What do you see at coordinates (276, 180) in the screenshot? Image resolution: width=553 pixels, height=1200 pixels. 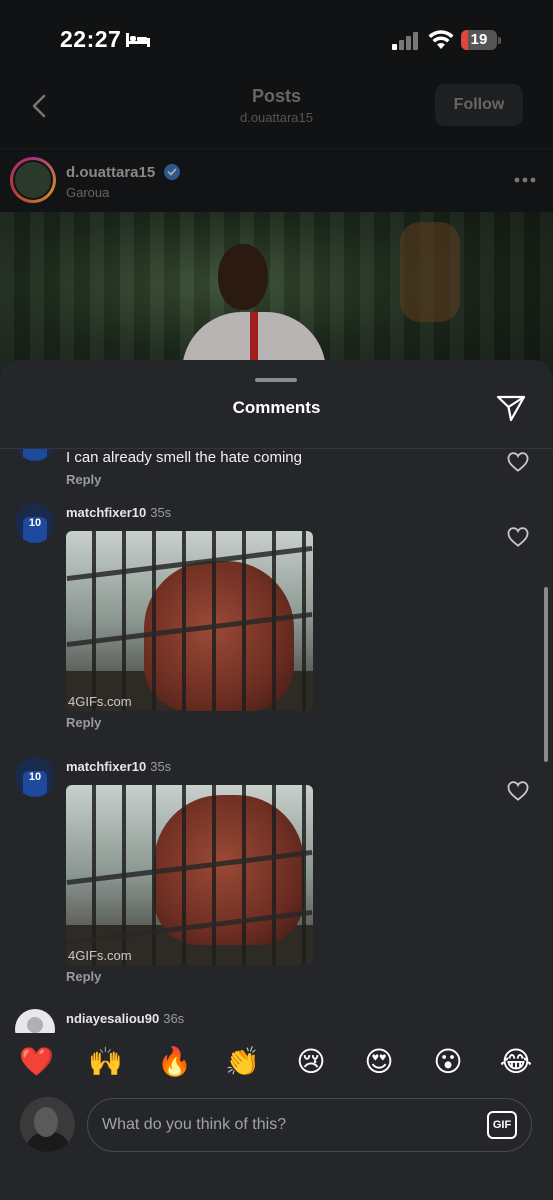 I see `post-header: d.ouattara15 Garoua` at bounding box center [276, 180].